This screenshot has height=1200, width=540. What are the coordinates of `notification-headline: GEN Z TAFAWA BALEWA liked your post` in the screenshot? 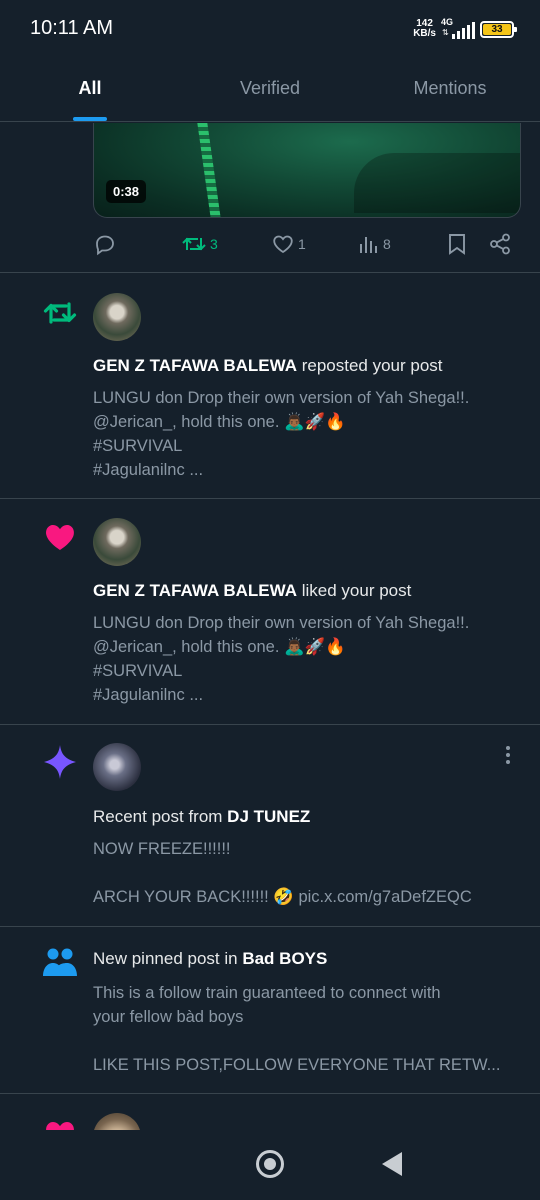 It's located at (252, 591).